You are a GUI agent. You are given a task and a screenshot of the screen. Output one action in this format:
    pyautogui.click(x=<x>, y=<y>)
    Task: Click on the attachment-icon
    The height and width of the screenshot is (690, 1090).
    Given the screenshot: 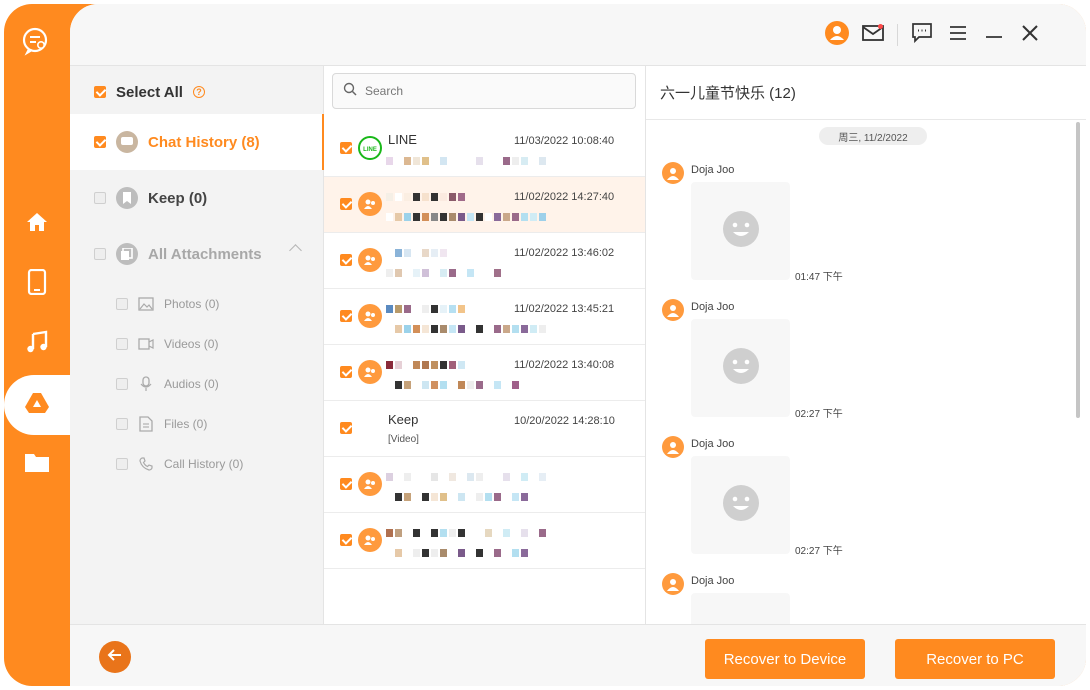 What is the action you would take?
    pyautogui.click(x=127, y=254)
    